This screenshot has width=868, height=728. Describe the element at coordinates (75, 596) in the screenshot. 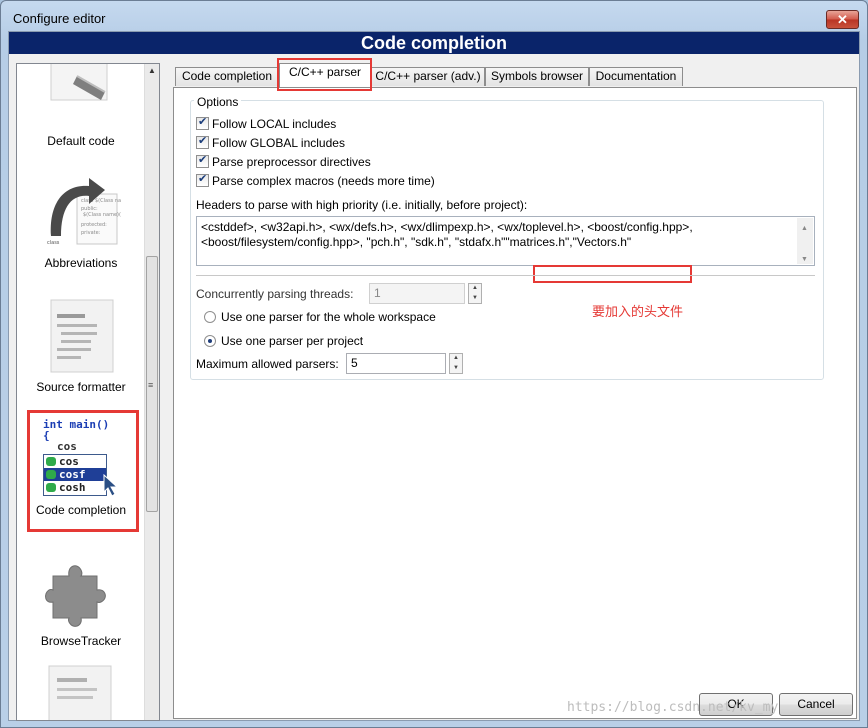

I see `puzzle-piece-icon` at that location.